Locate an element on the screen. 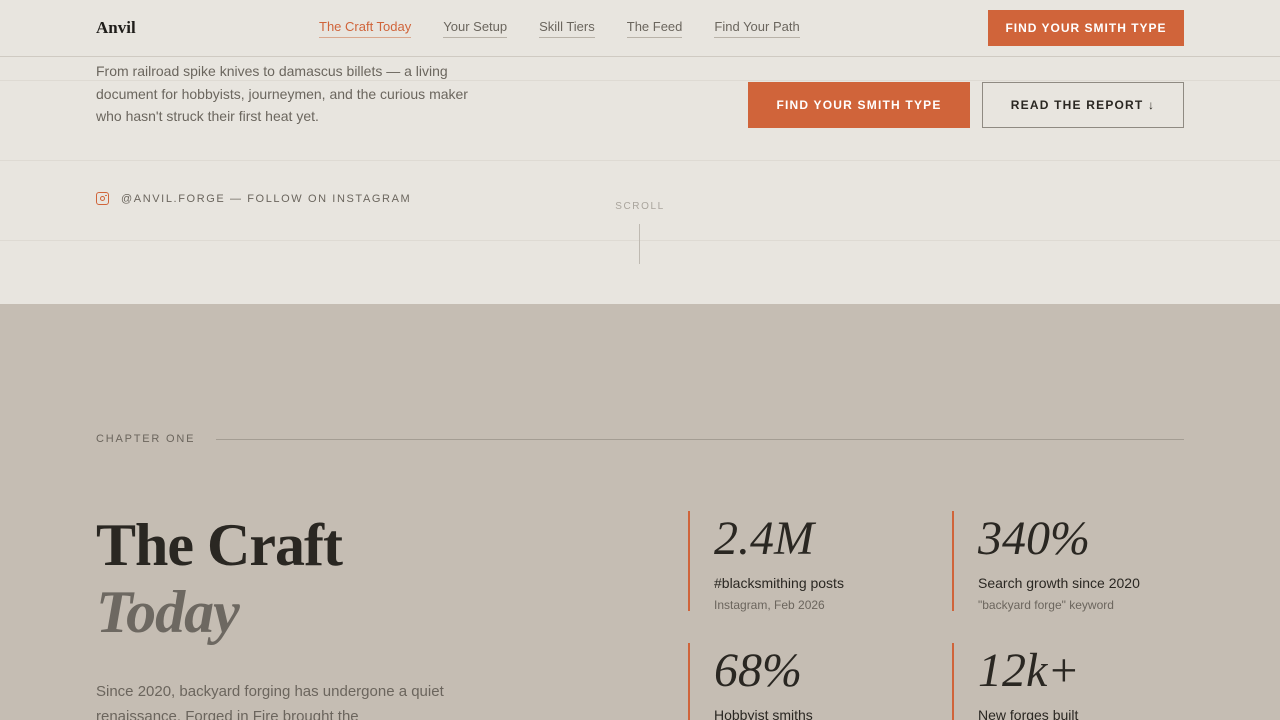  nav-link-skill-tiers: Skill Tiers is located at coordinates (567, 28).